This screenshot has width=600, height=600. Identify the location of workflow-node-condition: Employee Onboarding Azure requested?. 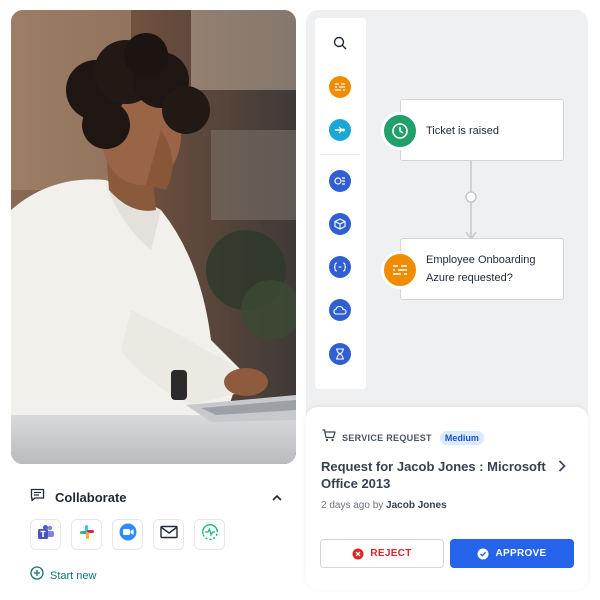
(482, 269).